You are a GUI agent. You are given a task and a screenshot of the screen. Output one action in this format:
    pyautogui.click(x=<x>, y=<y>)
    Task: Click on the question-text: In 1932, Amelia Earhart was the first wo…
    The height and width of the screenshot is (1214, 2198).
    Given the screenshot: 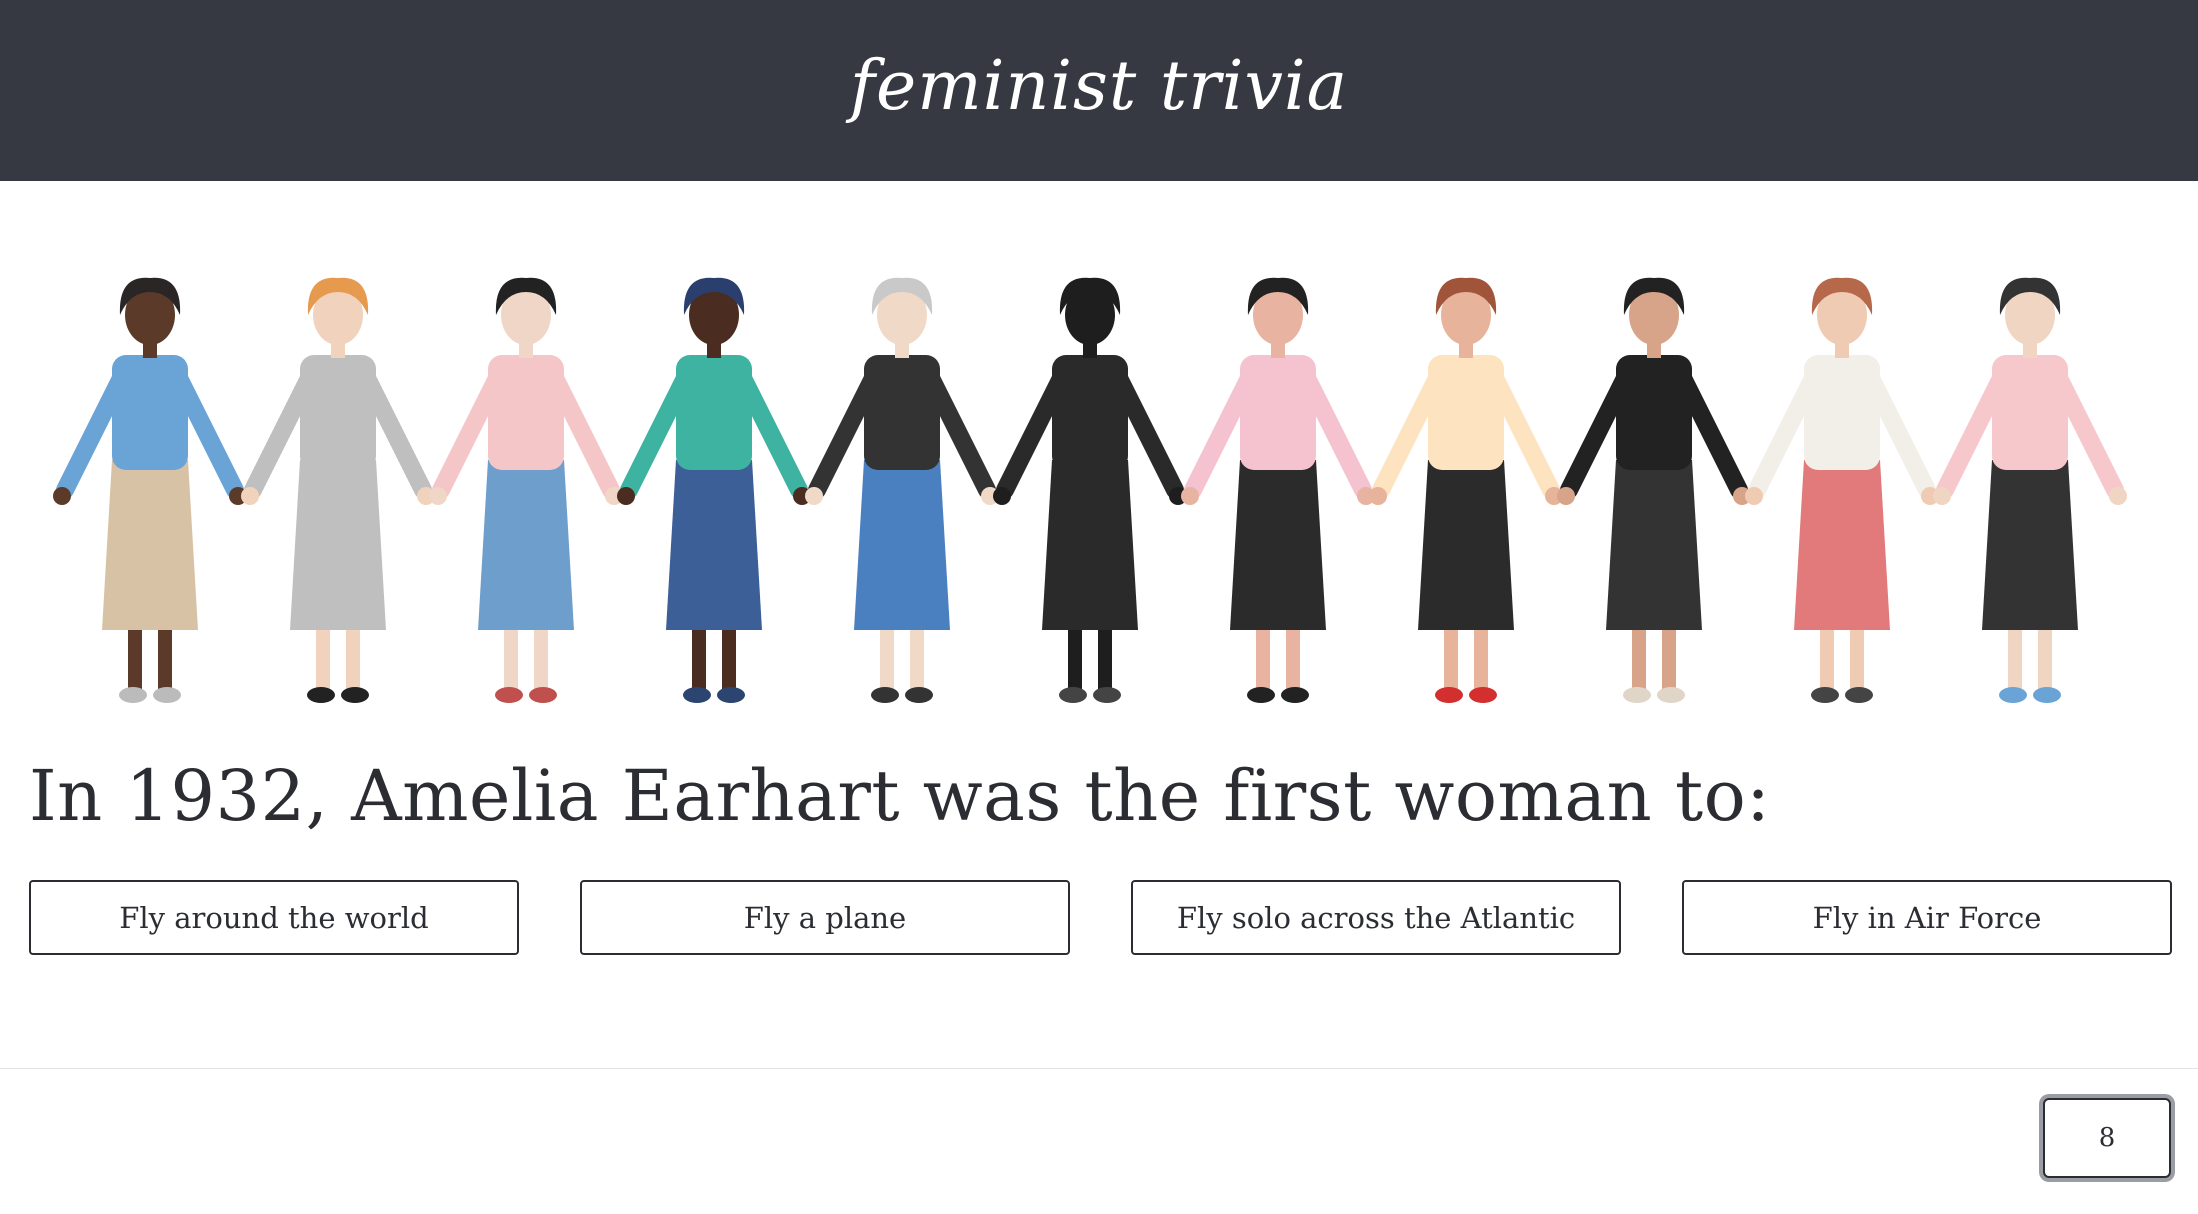 What is the action you would take?
    pyautogui.click(x=900, y=796)
    